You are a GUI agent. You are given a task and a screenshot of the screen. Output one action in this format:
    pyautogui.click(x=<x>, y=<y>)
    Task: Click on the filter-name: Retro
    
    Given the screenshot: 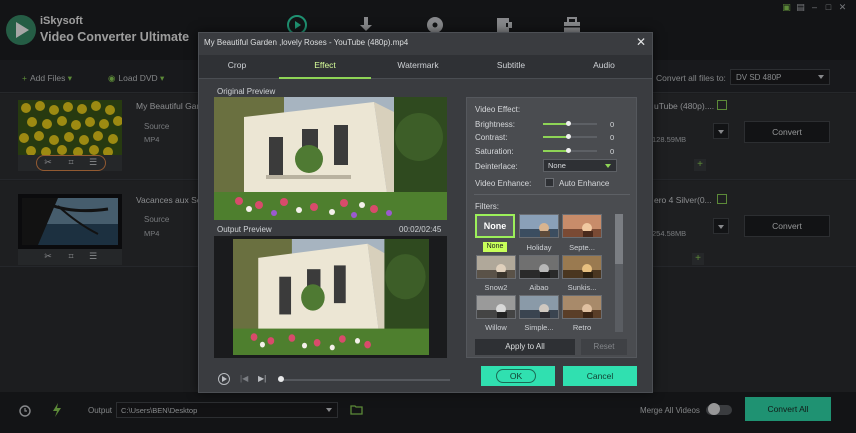 What is the action you would take?
    pyautogui.click(x=582, y=327)
    